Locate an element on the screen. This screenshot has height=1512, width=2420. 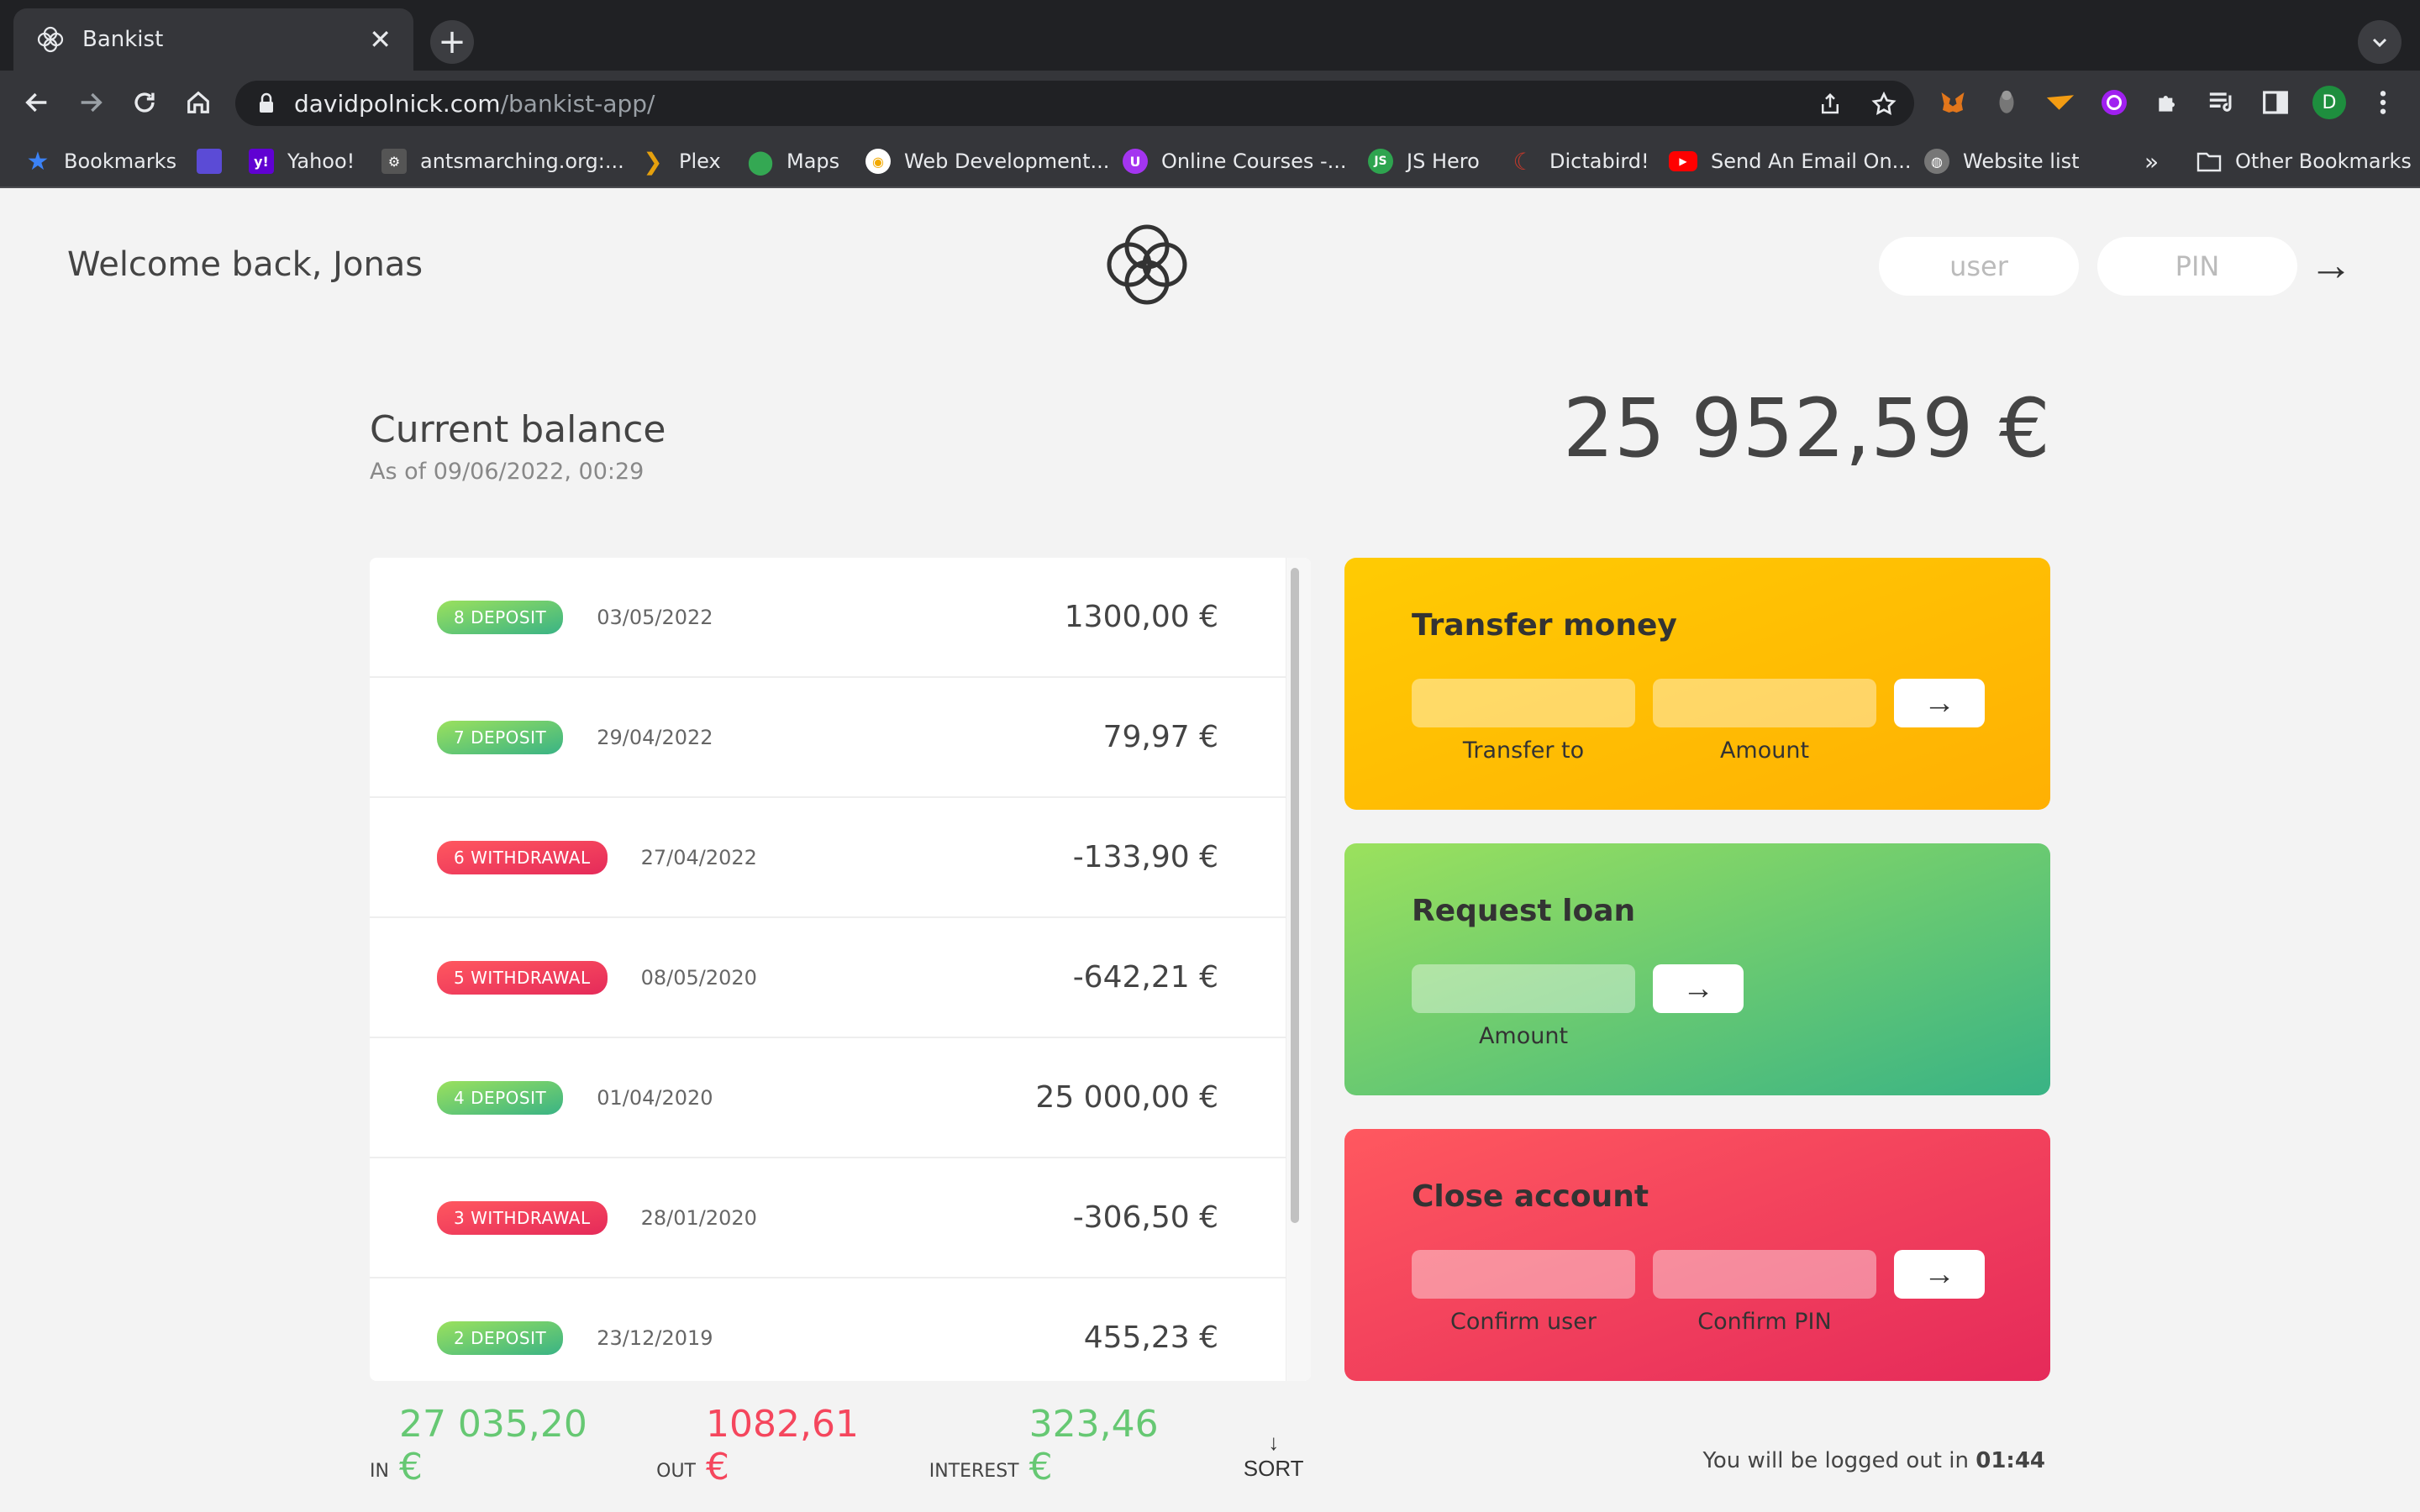
movement-date: 28/01/2020 is located at coordinates (698, 1217).